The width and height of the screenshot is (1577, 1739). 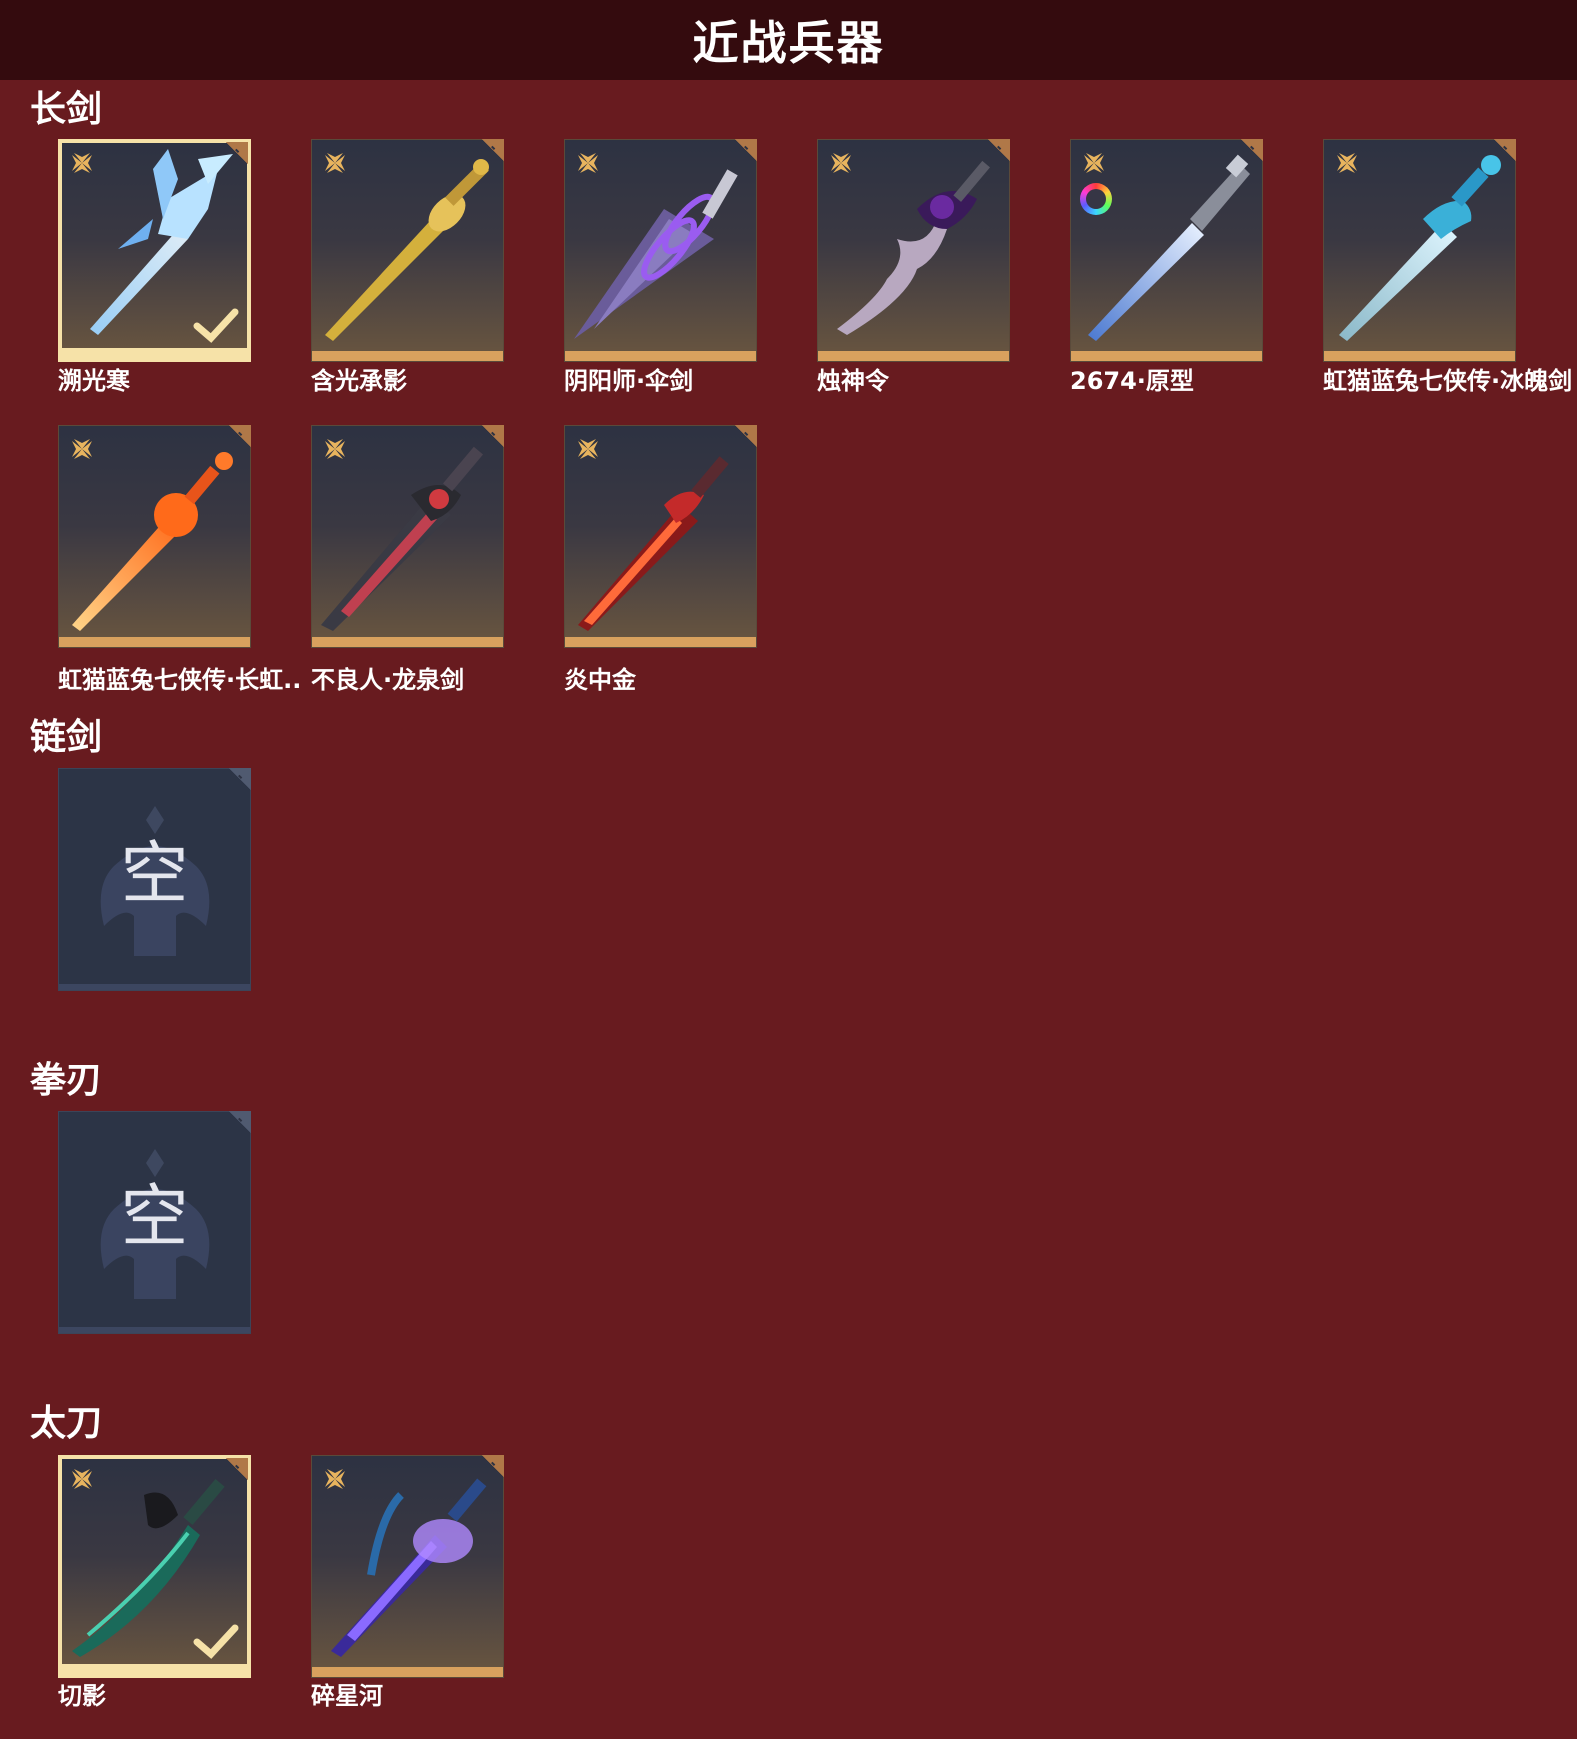 What do you see at coordinates (1448, 381) in the screenshot?
I see `weapon-name: 虹猫蓝兔七侠传·冰魄剑` at bounding box center [1448, 381].